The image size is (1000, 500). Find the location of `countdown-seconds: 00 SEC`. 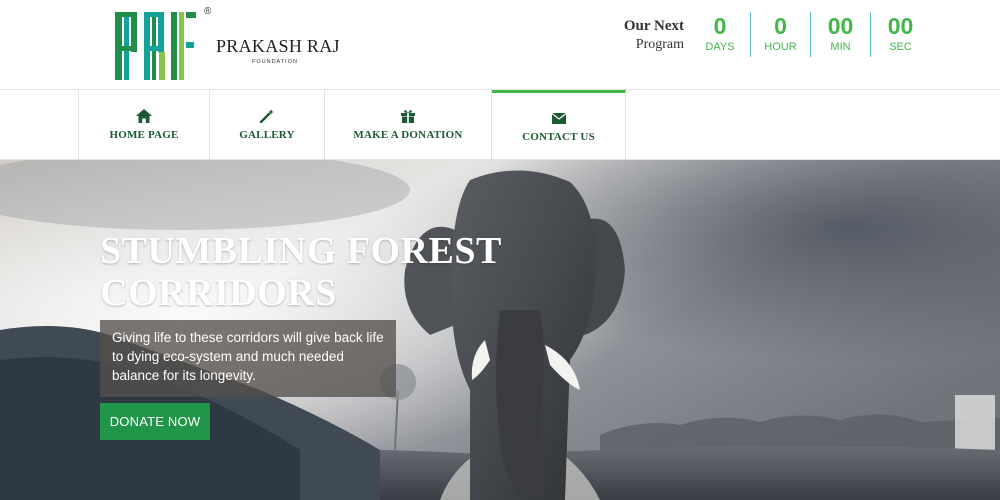

countdown-seconds: 00 SEC is located at coordinates (900, 34).